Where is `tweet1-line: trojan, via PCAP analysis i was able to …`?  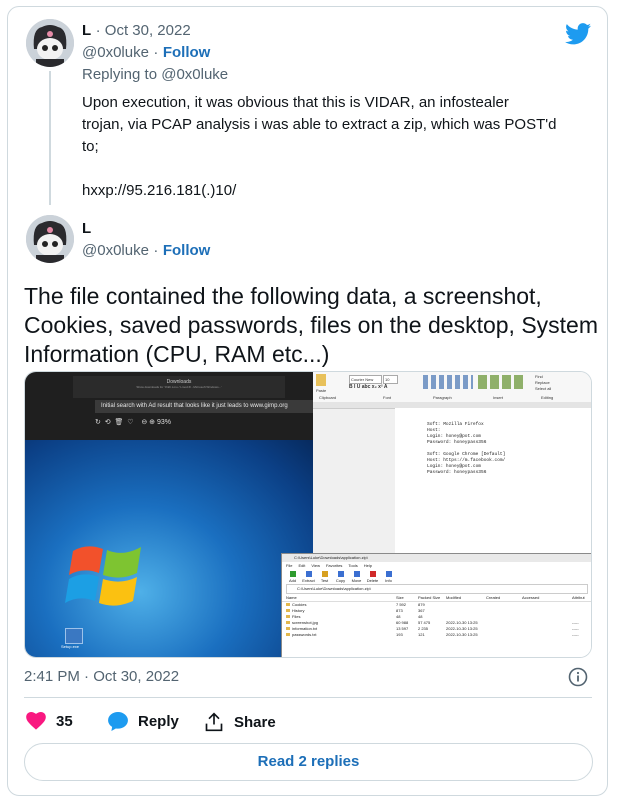
tweet1-line: trojan, via PCAP analysis i was able to … is located at coordinates (319, 124).